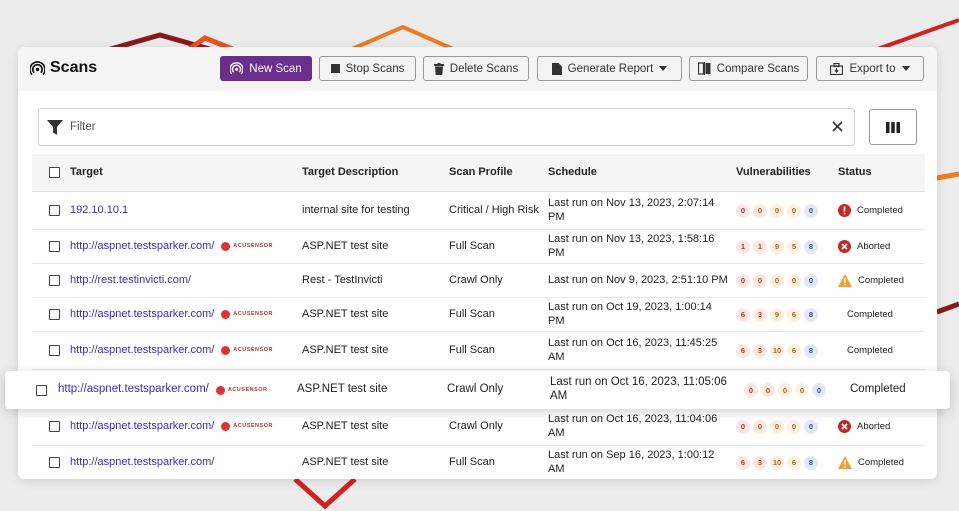 The width and height of the screenshot is (959, 511). What do you see at coordinates (54, 172) in the screenshot?
I see `select-all-checkbox` at bounding box center [54, 172].